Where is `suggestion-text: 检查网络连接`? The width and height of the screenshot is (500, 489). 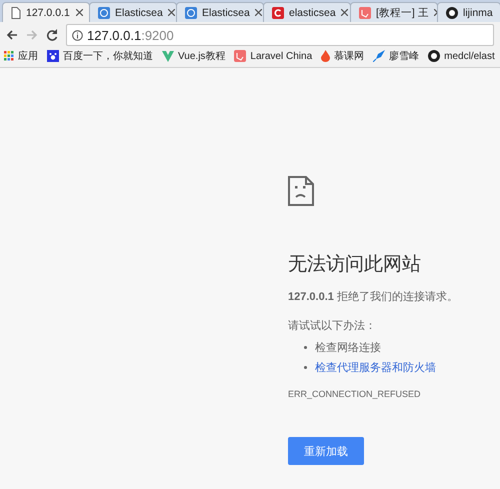
suggestion-text: 检查网络连接 is located at coordinates (348, 347).